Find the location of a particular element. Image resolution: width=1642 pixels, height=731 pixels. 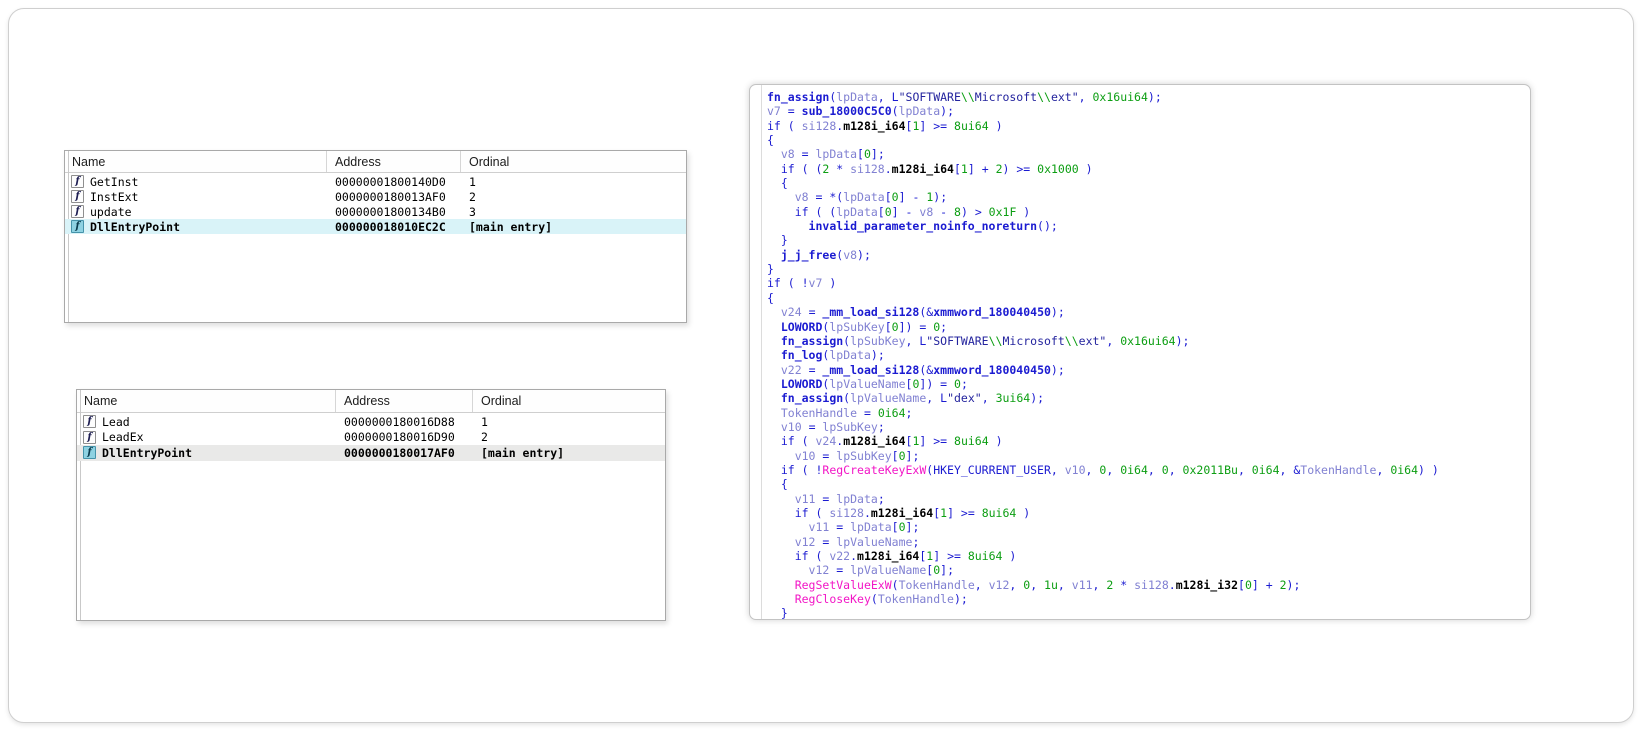

code-line: TokenHandle = 0i64; is located at coordinates (1148, 413).